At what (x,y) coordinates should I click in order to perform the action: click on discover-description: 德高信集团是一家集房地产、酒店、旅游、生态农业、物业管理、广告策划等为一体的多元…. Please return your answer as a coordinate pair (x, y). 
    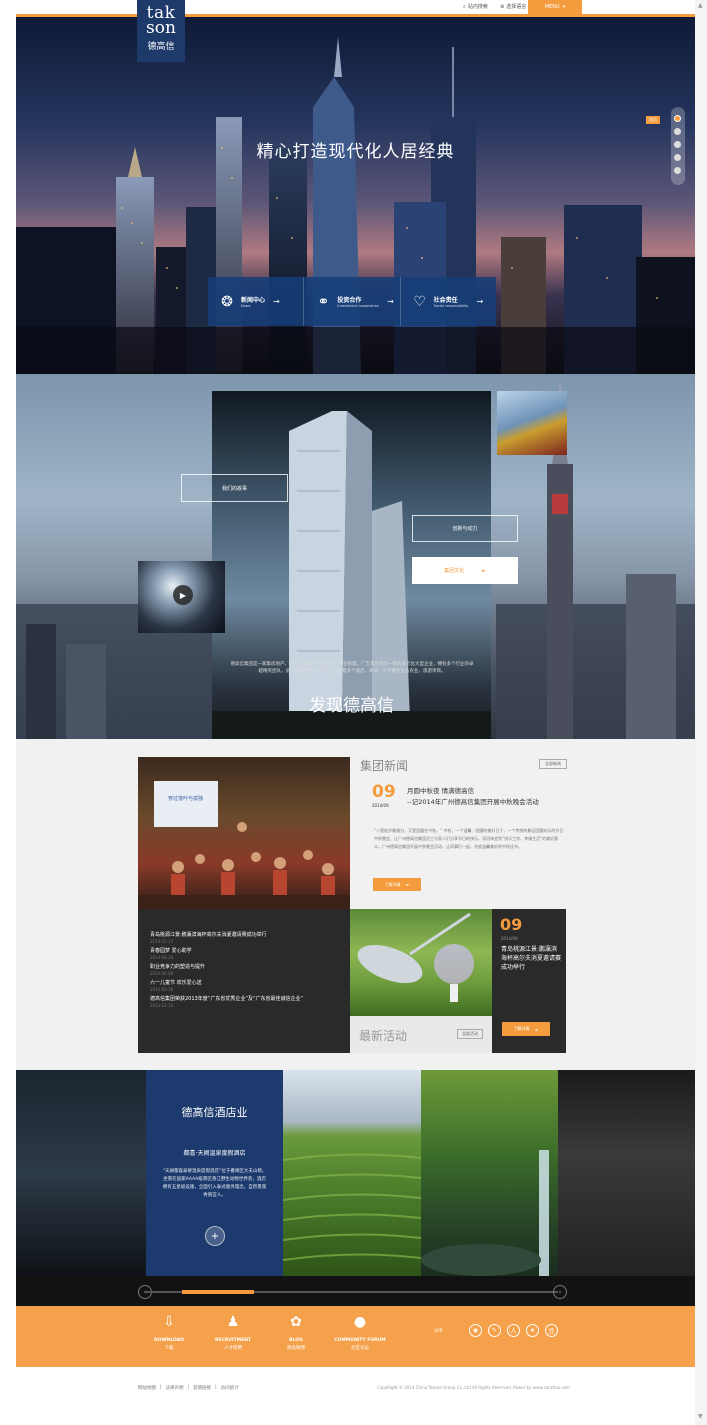
    Looking at the image, I should click on (352, 668).